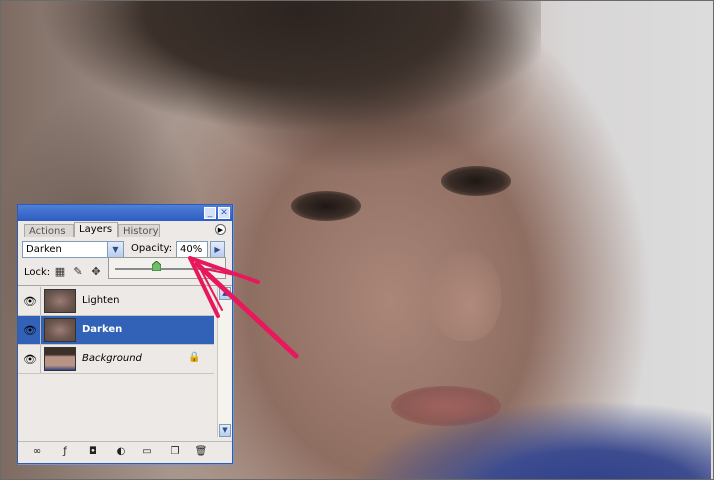  I want to click on palette-divider, so click(125, 285).